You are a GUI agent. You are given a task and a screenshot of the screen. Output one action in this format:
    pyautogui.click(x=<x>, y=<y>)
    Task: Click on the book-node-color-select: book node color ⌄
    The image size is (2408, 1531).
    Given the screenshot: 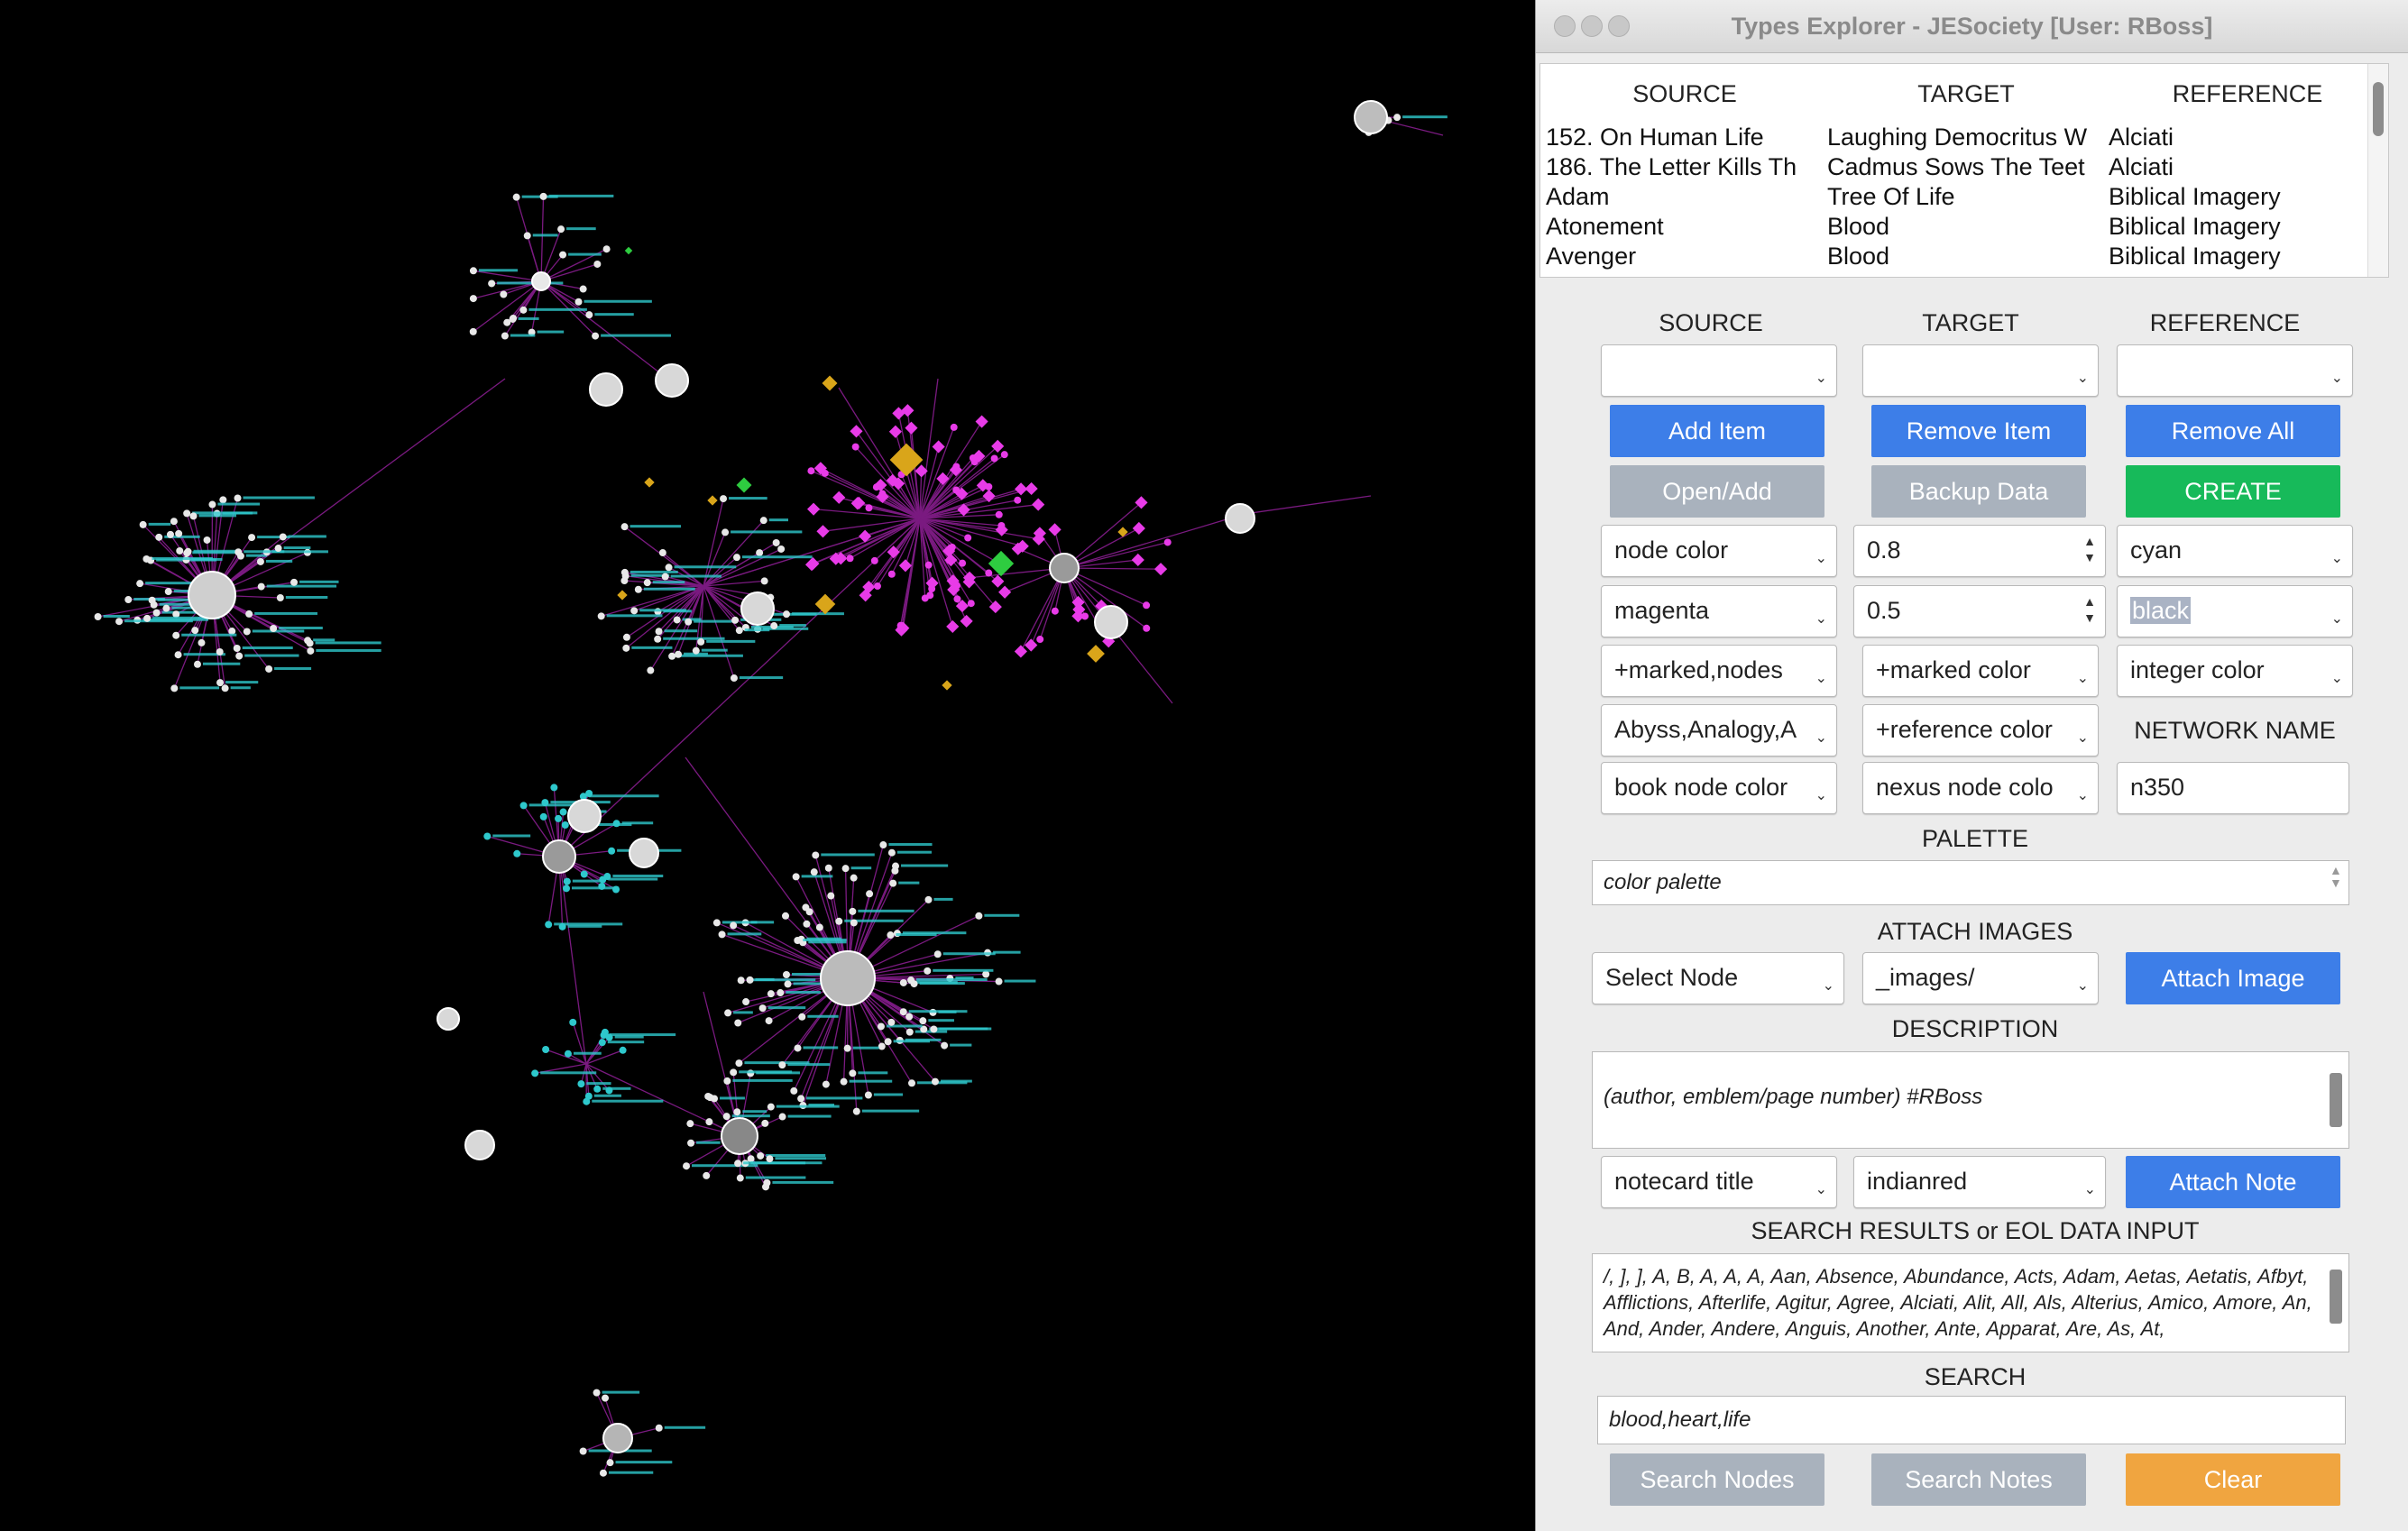 What is the action you would take?
    pyautogui.click(x=1719, y=788)
    